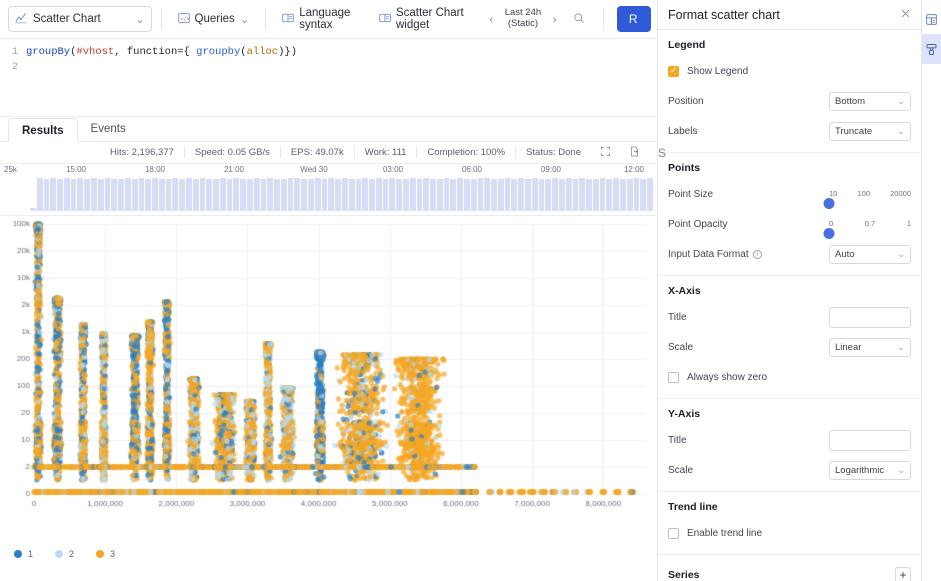 The height and width of the screenshot is (581, 941). Describe the element at coordinates (523, 18) in the screenshot. I see `time-range-selector: Last 24h (Static)` at that location.